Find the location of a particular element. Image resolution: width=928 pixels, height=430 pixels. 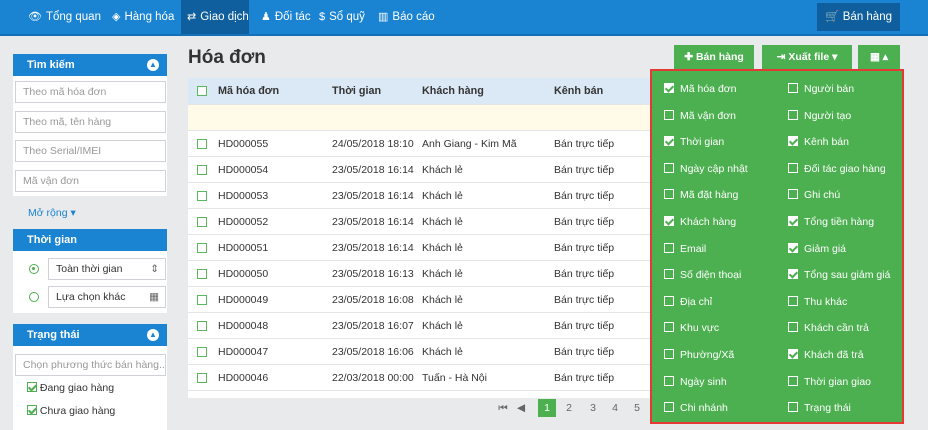

select-all-checkbox is located at coordinates (202, 91).